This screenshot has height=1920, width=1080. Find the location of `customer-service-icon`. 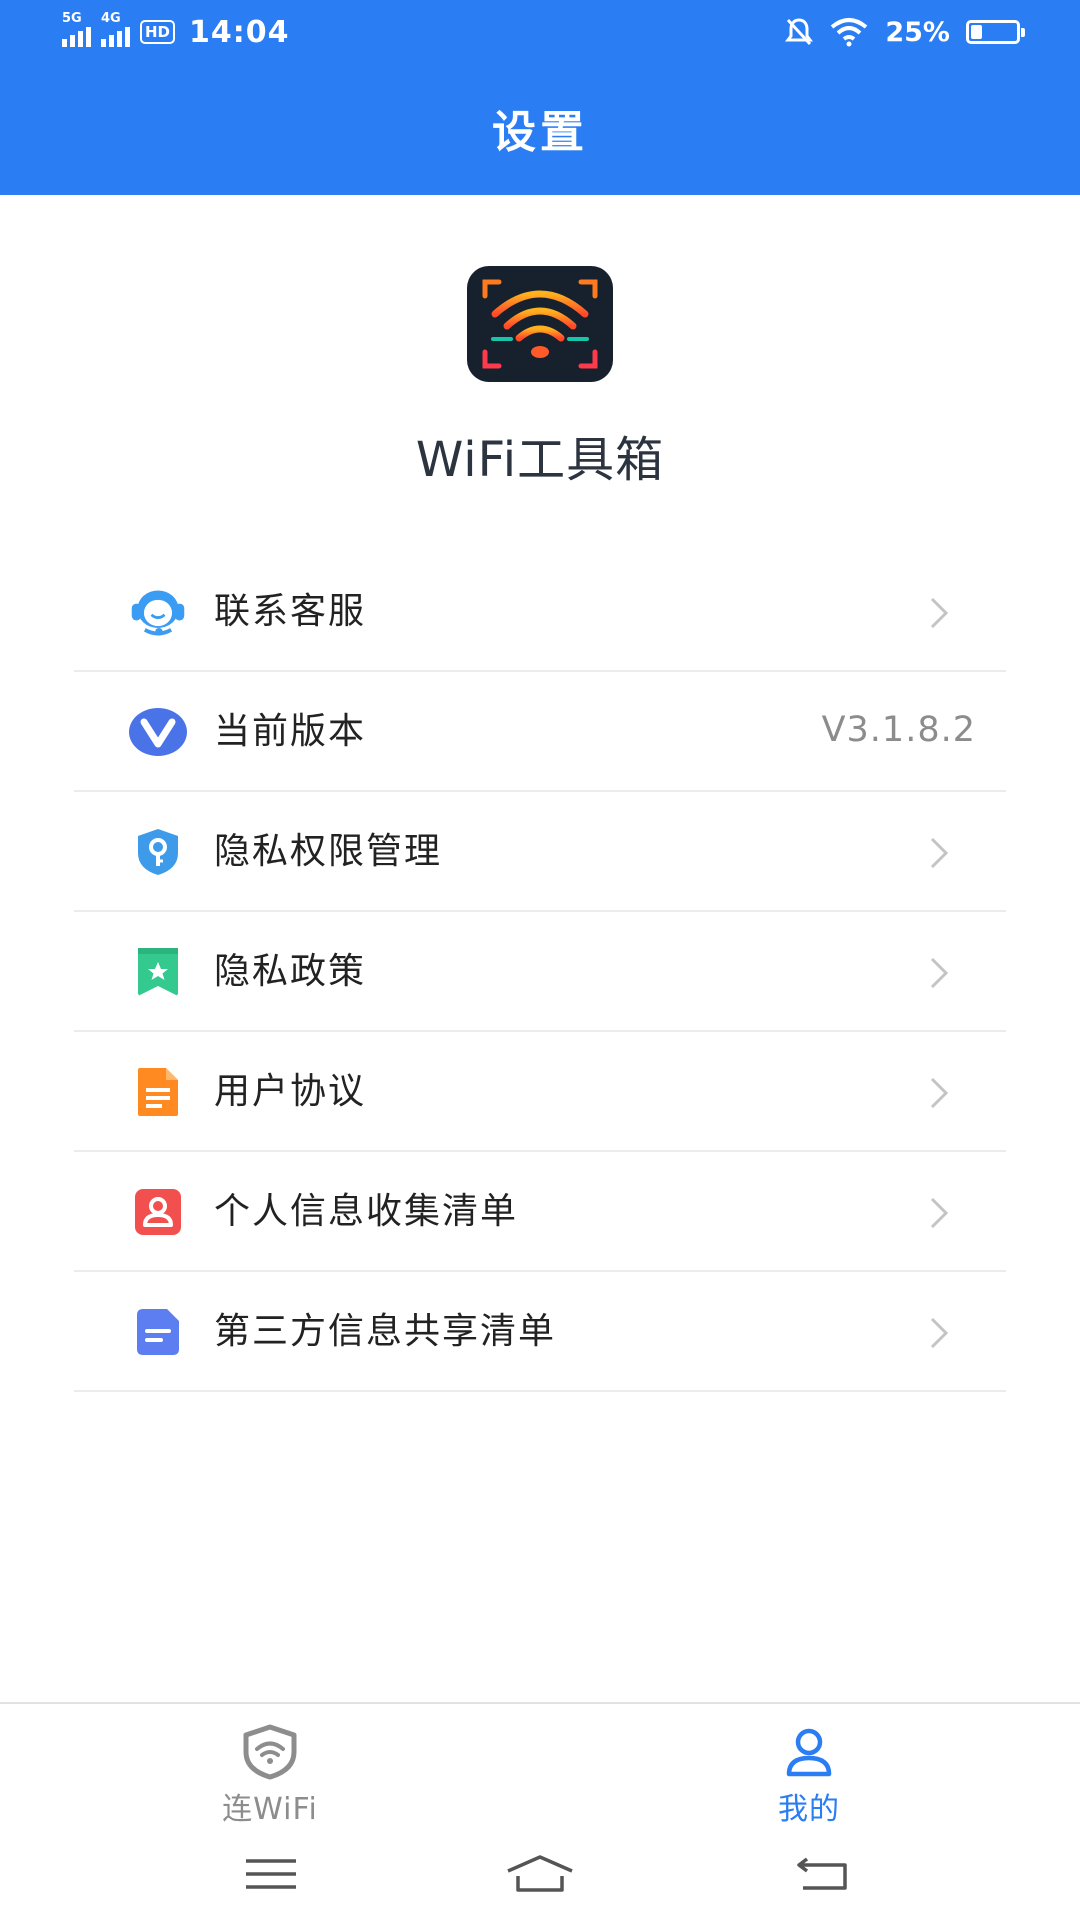

customer-service-icon is located at coordinates (158, 612).